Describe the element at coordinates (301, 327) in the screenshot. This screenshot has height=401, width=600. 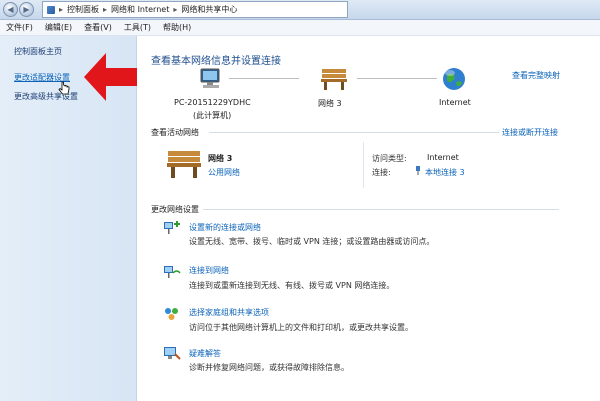
I see `homegroup-sharing-desc: 访问位于其他网络计算机上的文件和打印机，或更改共享设置。` at that location.